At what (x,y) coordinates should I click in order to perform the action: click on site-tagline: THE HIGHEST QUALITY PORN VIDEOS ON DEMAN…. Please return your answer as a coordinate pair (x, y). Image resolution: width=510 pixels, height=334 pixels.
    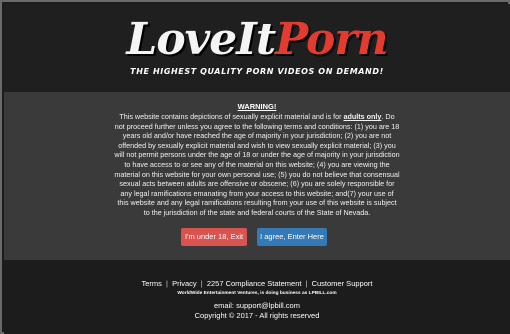
    Looking at the image, I should click on (257, 71).